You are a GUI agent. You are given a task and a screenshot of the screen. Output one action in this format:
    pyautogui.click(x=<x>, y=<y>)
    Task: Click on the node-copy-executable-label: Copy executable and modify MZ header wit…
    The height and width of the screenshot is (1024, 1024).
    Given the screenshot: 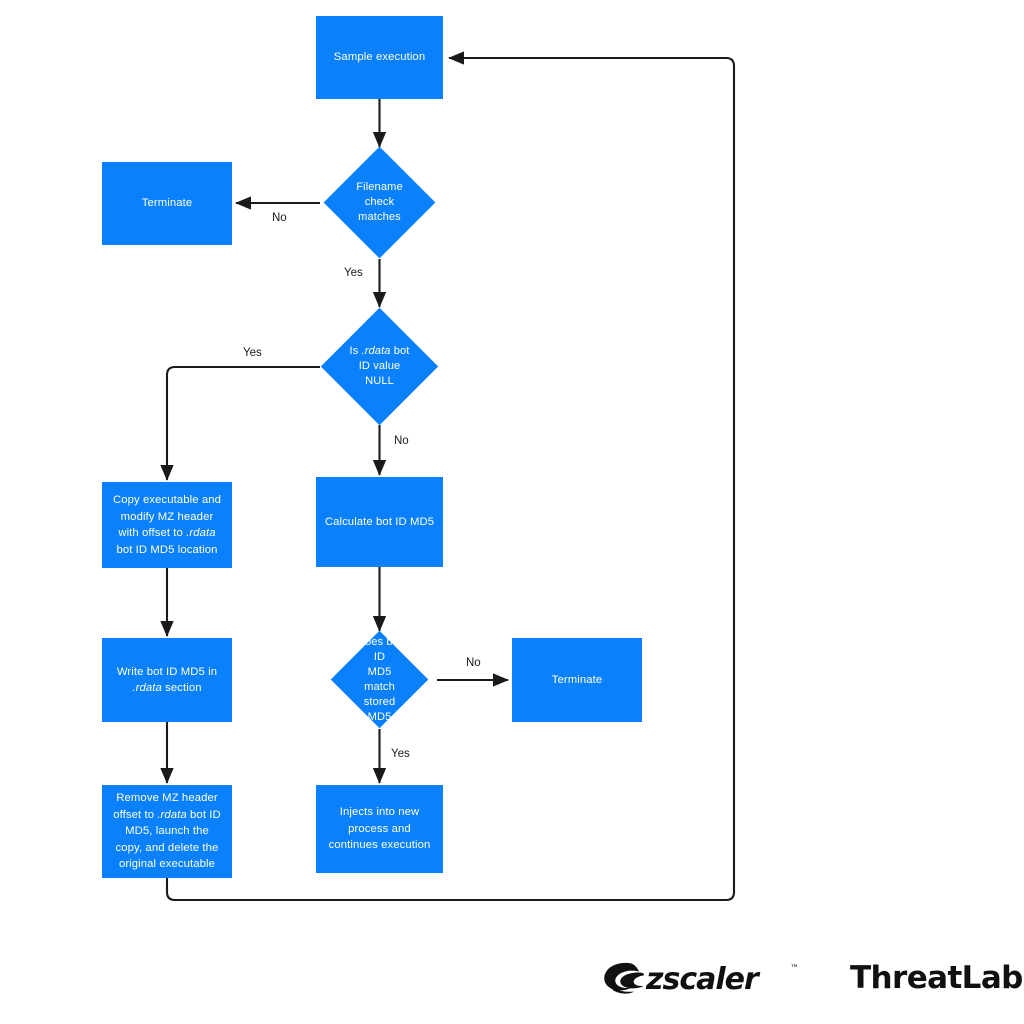 What is the action you would take?
    pyautogui.click(x=167, y=525)
    